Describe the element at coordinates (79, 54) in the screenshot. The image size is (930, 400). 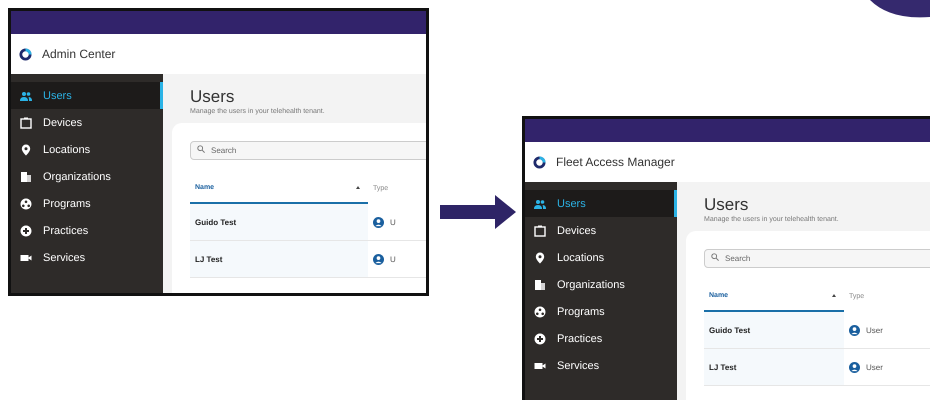
I see `app-title: Admin Center` at that location.